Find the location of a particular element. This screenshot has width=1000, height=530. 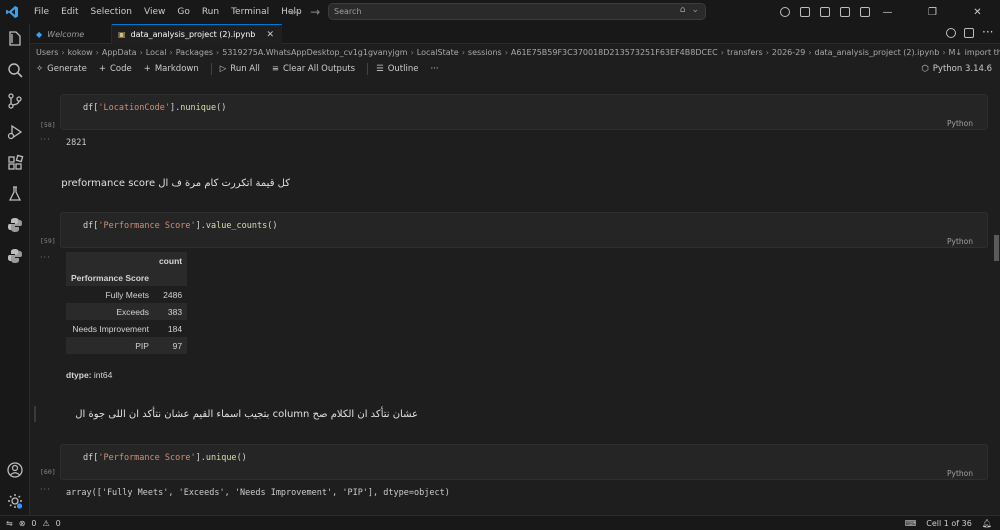

jupyter-icon is located at coordinates (15, 256).